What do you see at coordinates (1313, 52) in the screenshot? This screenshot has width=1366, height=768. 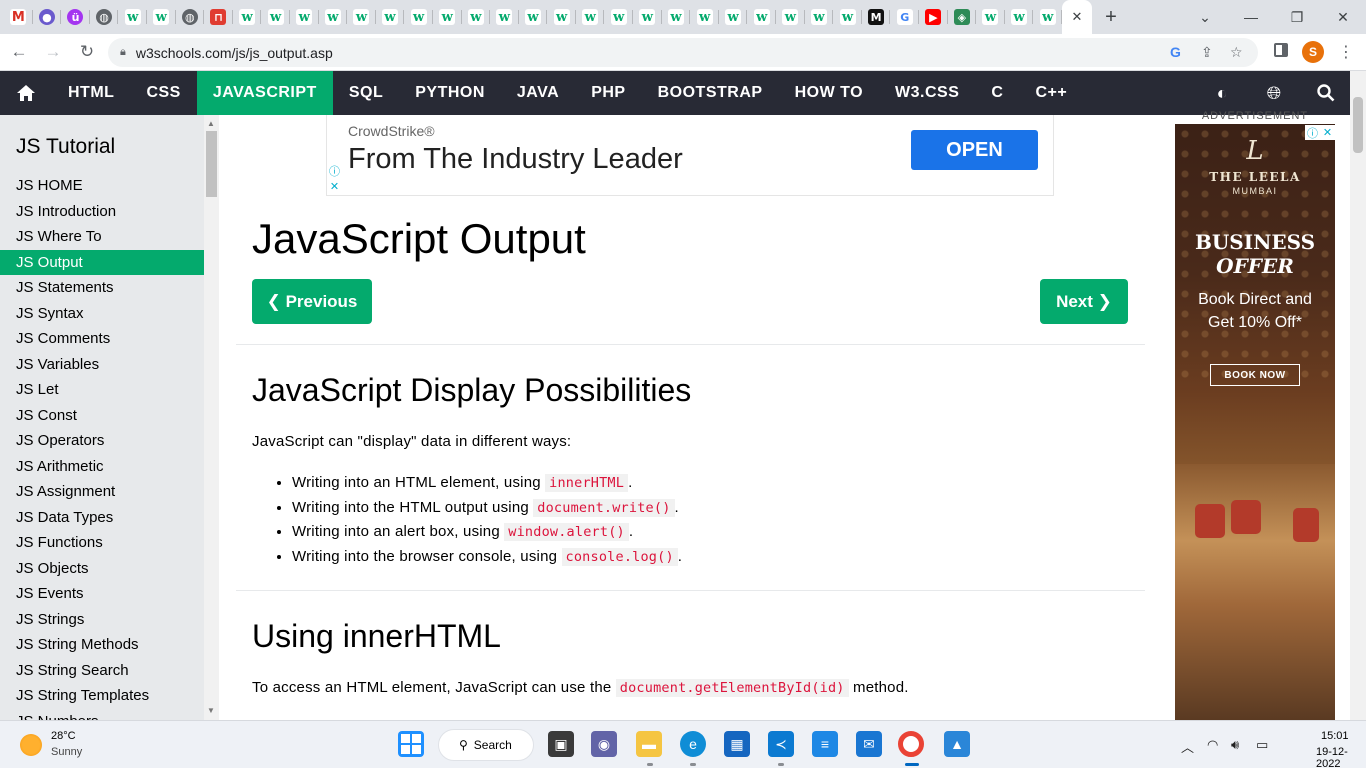 I see `profile-avatar: S` at bounding box center [1313, 52].